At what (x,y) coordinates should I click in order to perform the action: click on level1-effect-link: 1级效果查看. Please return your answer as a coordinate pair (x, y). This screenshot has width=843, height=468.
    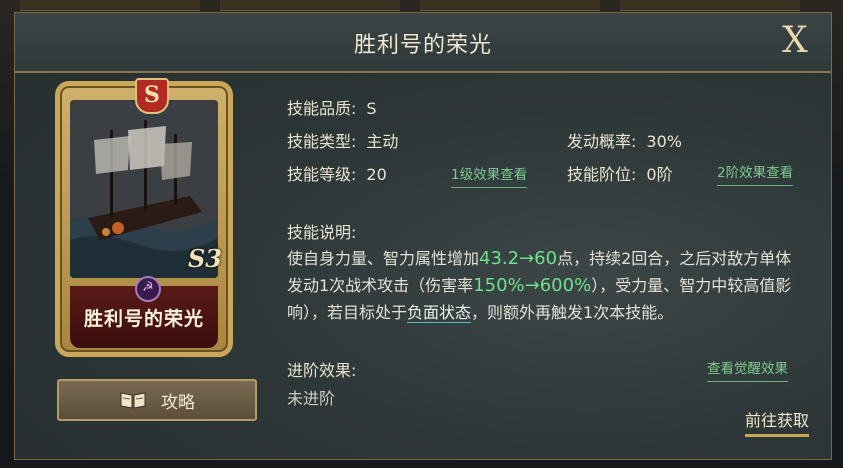
    Looking at the image, I should click on (489, 175).